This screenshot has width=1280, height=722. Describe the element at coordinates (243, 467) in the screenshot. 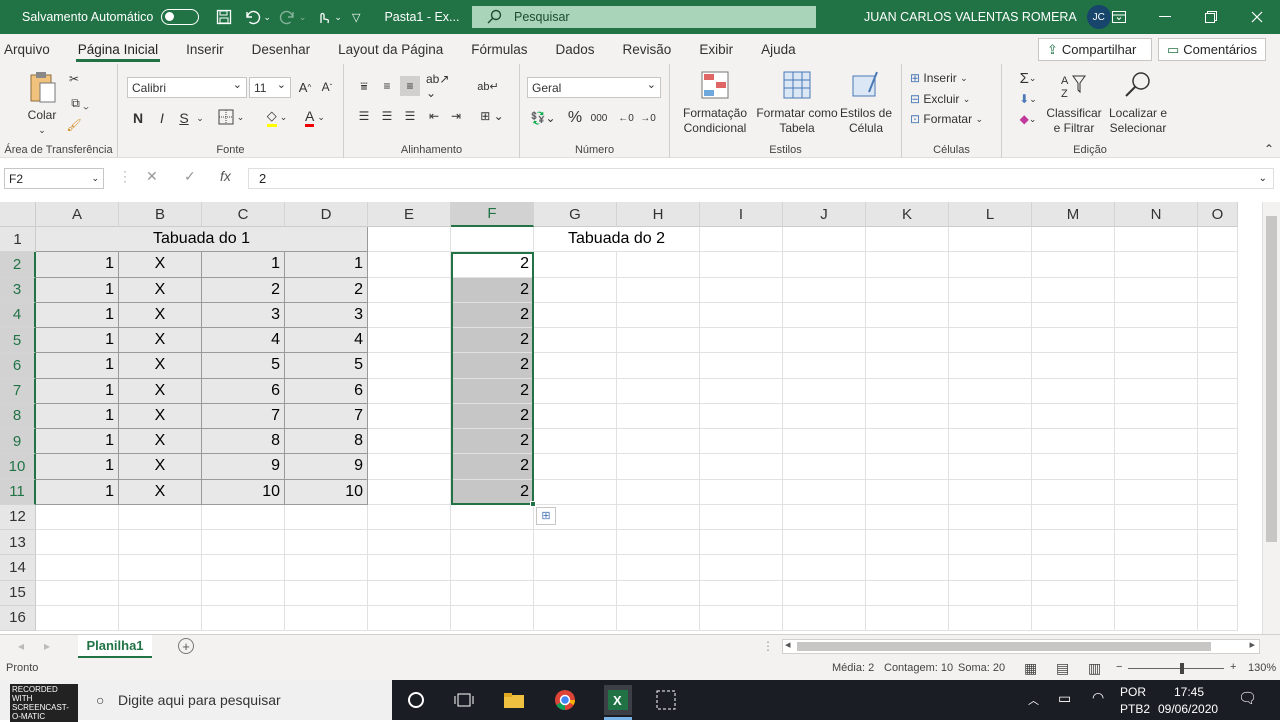

I see `cell-c10: 9` at that location.